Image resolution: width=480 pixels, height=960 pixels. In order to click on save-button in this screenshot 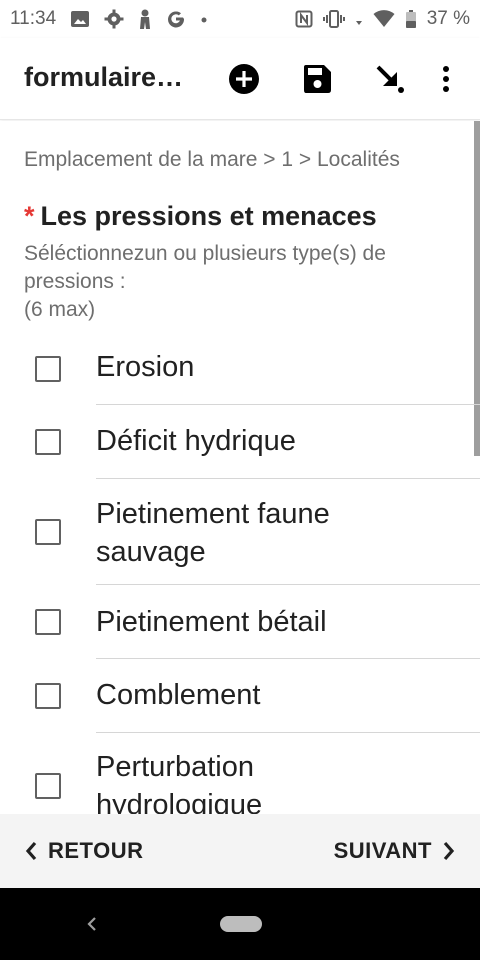, I will do `click(316, 79)`.